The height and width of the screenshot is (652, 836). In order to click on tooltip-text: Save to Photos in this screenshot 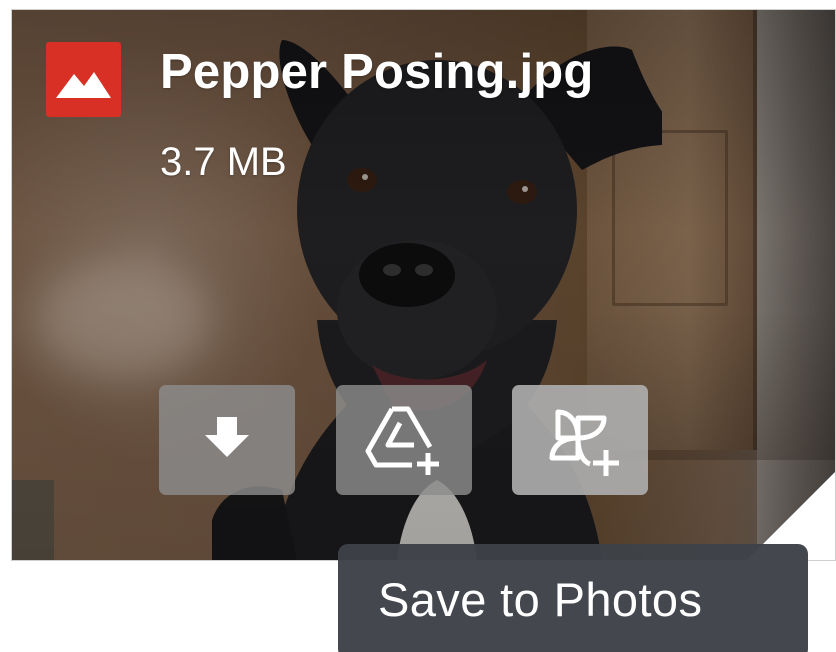, I will do `click(540, 599)`.